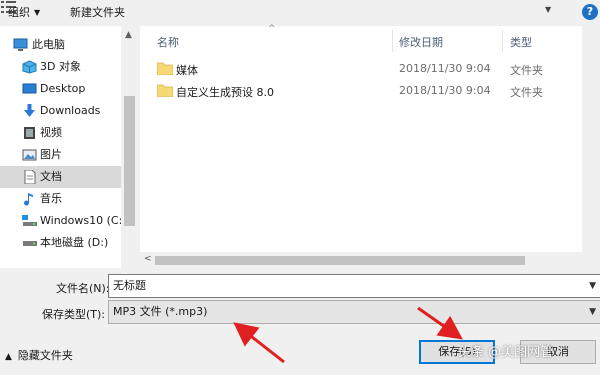  Describe the element at coordinates (129, 161) in the screenshot. I see `nav-scroll-thumb` at that location.